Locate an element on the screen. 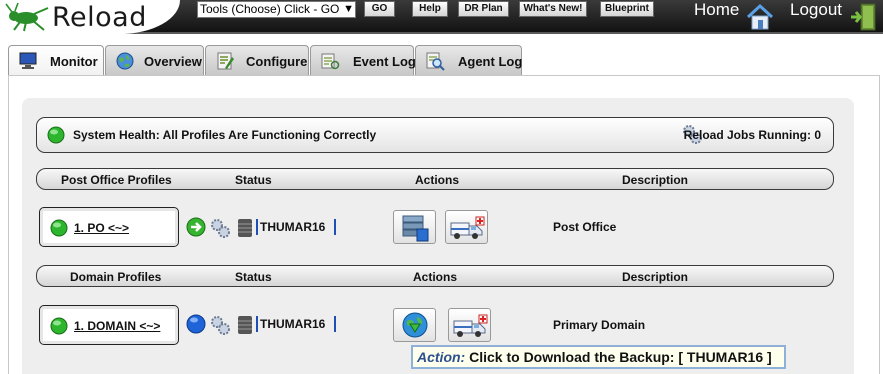 Image resolution: width=883 pixels, height=374 pixels. tab-label: Overview is located at coordinates (173, 61).